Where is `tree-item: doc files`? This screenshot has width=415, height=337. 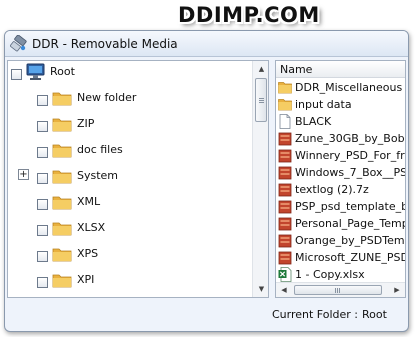 tree-item: doc files is located at coordinates (130, 150).